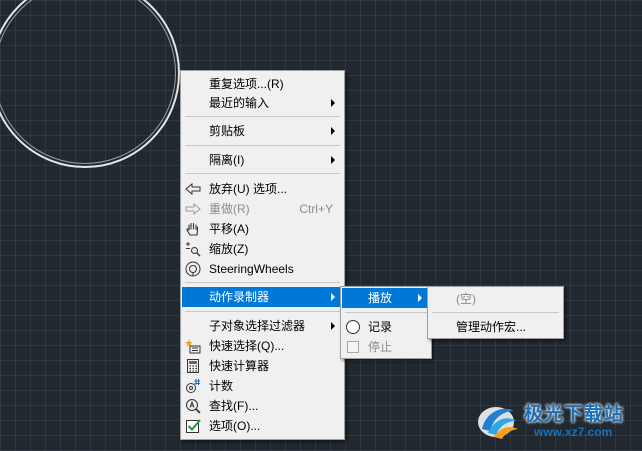 The height and width of the screenshot is (451, 642). I want to click on menu-item-label: 缩放(Z), so click(229, 249).